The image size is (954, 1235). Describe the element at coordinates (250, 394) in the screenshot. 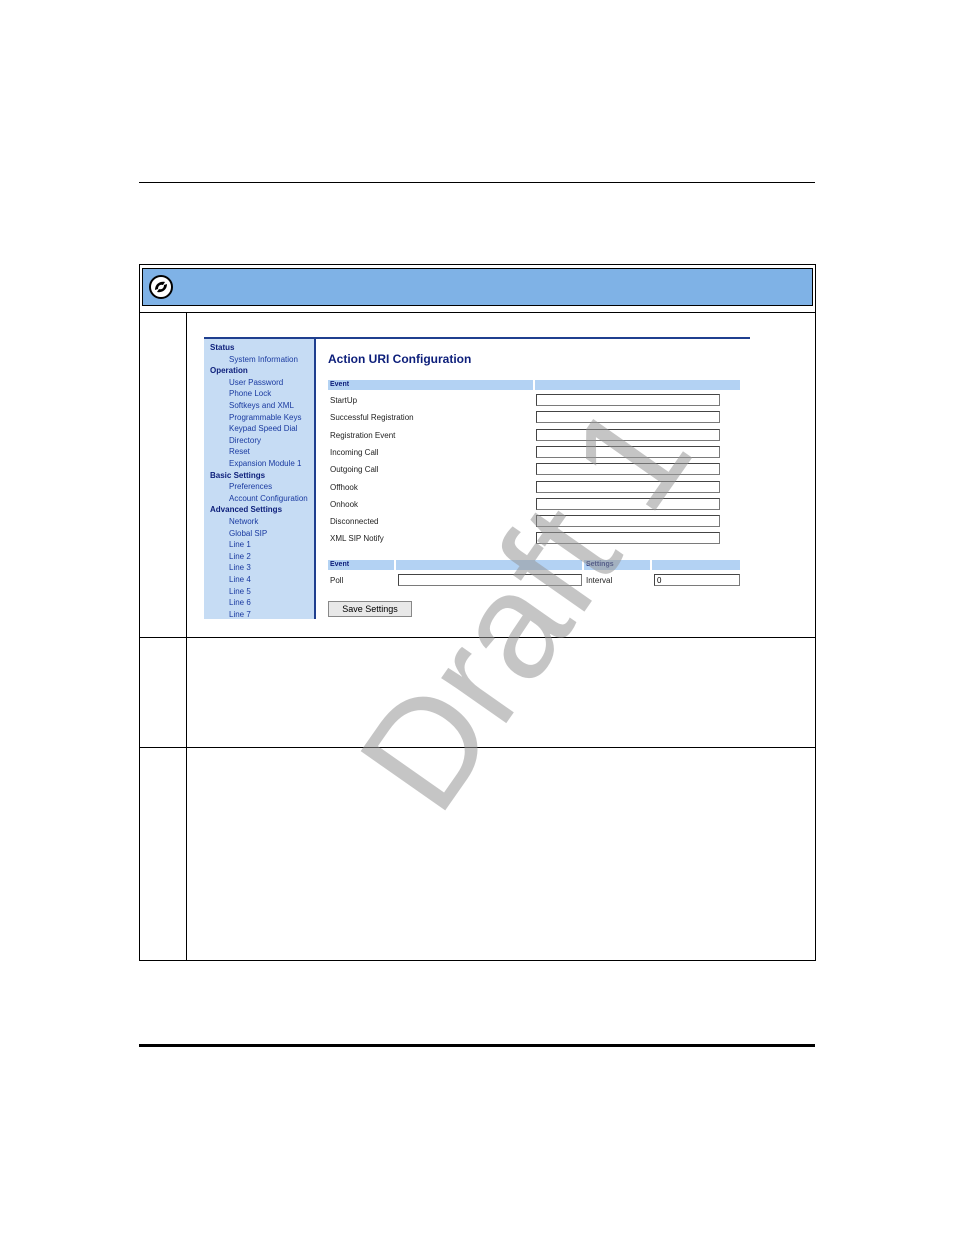

I see `sidebar-item: Phone Lock` at that location.